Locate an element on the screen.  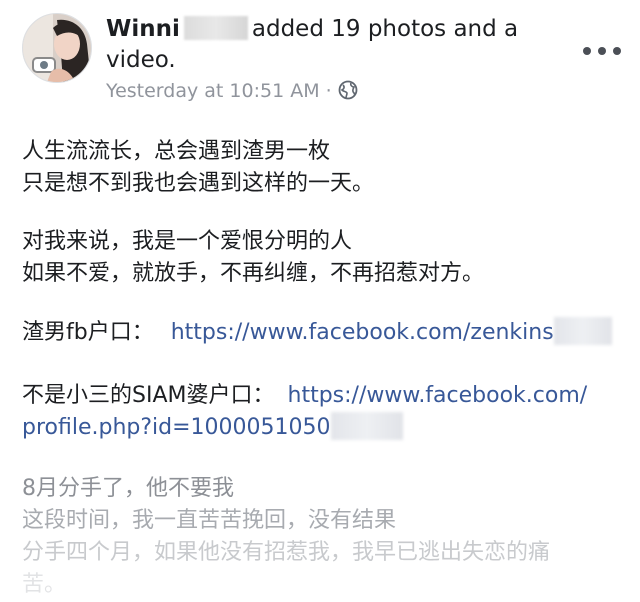
post-text-line: 这段时间，我一直苦苦挽回，没有结果 is located at coordinates (209, 520).